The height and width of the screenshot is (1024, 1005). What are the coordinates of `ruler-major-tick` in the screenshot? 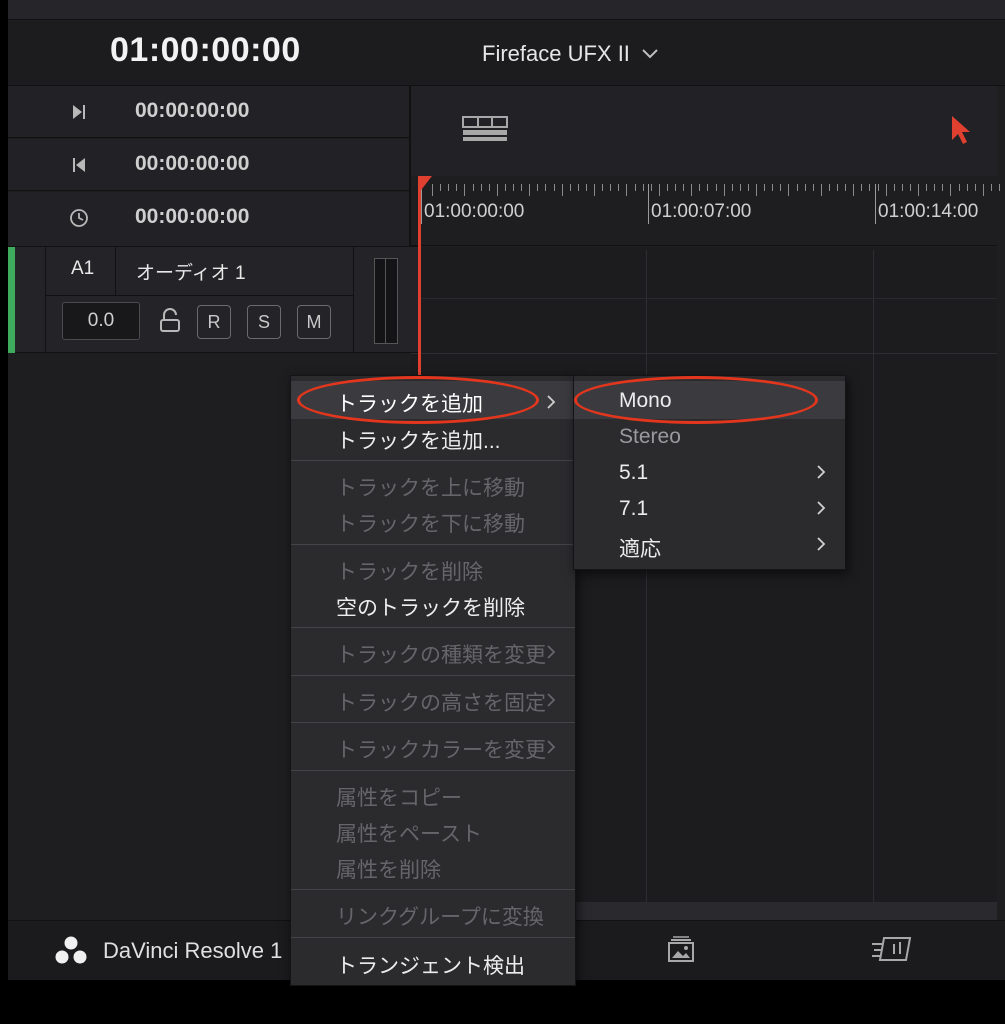 It's located at (875, 204).